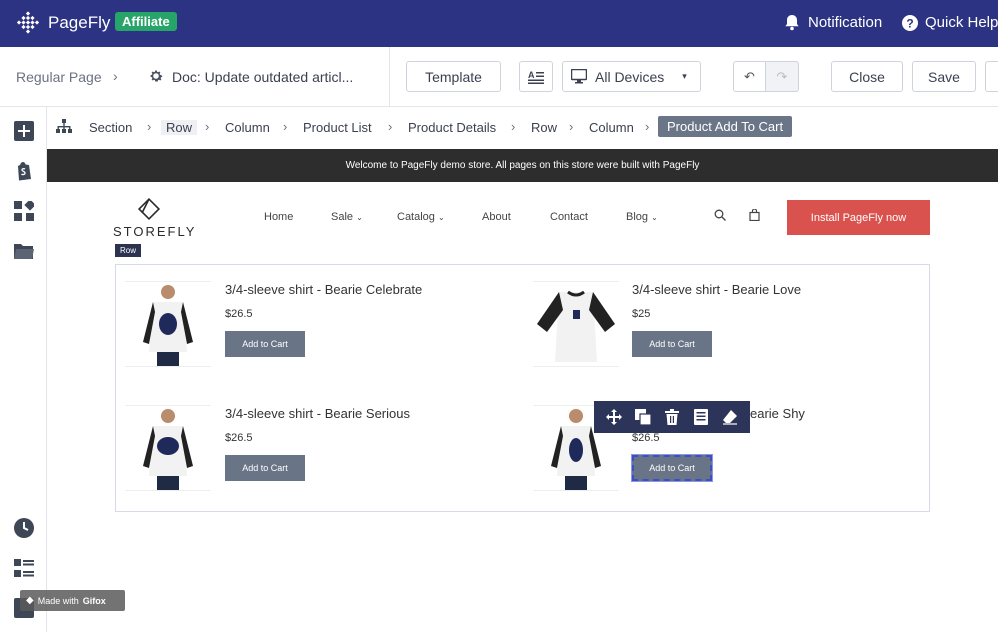 The width and height of the screenshot is (998, 632). I want to click on undo-button: ↶, so click(749, 76).